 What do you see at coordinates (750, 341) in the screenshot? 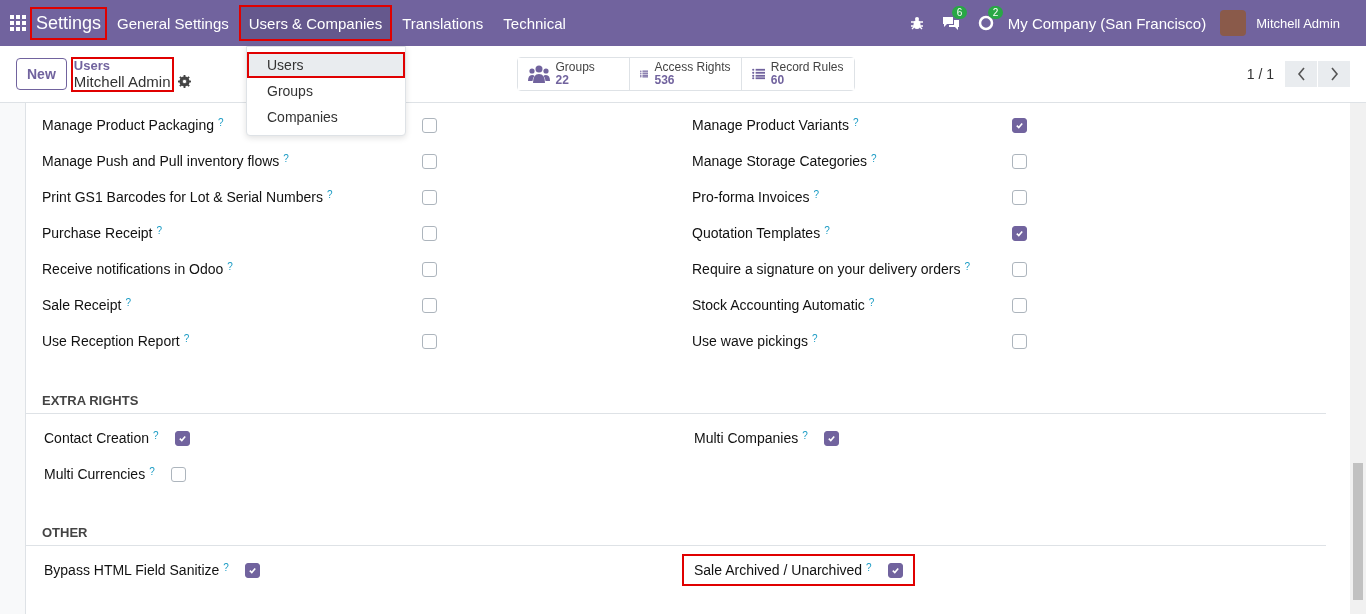
I see `field-label: Use wave pickings` at bounding box center [750, 341].